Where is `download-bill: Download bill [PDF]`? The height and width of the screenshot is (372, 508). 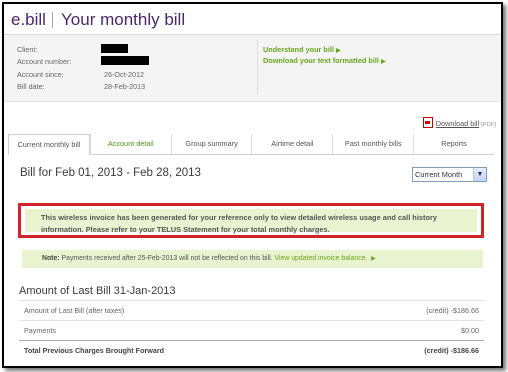 download-bill: Download bill [PDF] is located at coordinates (459, 122).